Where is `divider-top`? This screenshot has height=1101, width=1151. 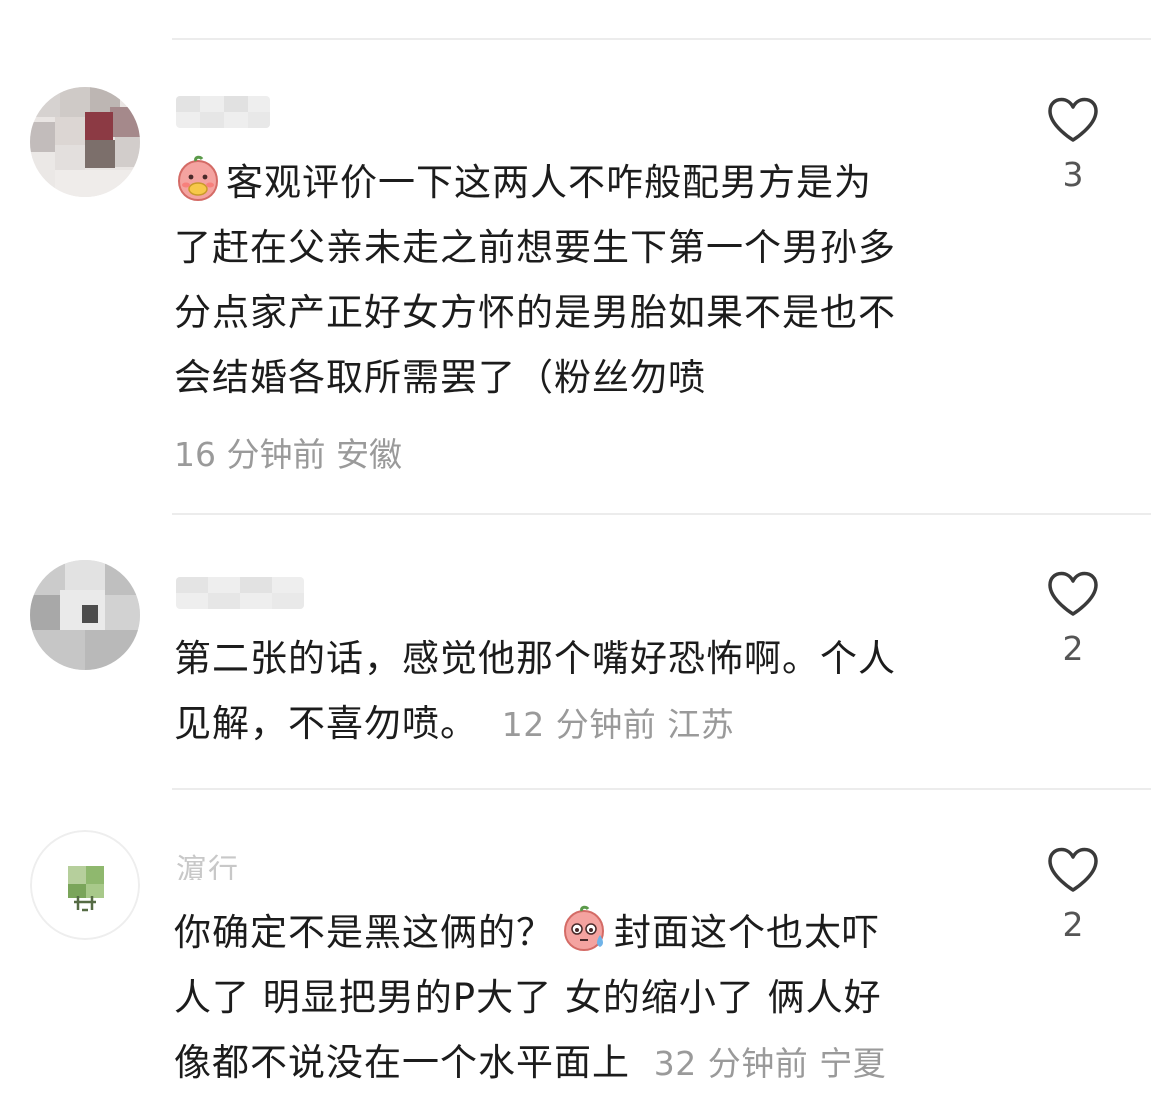
divider-top is located at coordinates (661, 39).